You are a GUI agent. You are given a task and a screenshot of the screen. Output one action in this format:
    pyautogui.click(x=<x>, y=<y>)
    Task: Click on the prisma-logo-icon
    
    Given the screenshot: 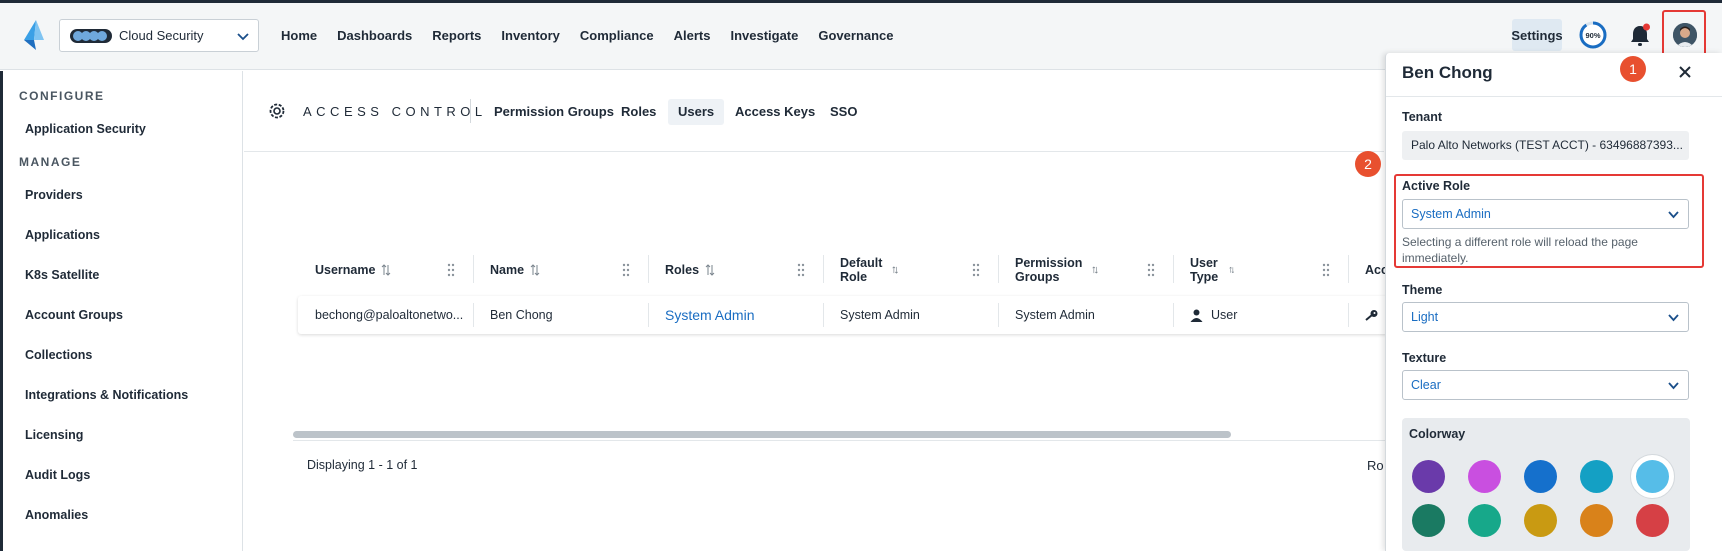 What is the action you would take?
    pyautogui.click(x=91, y=35)
    